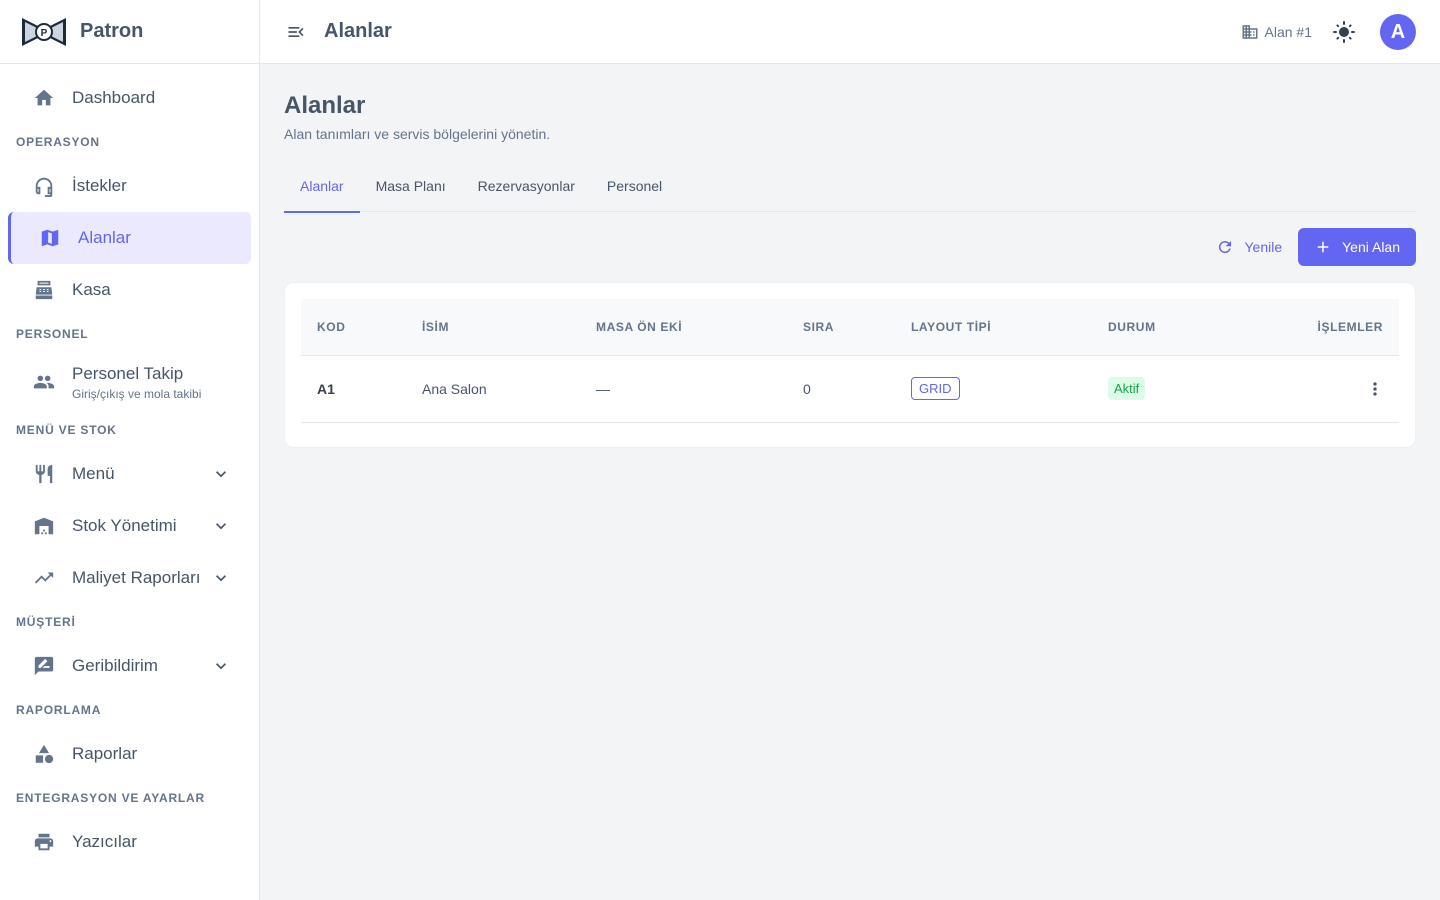 The width and height of the screenshot is (1440, 900). I want to click on sidebar-item-raporlar: Raporlar, so click(129, 754).